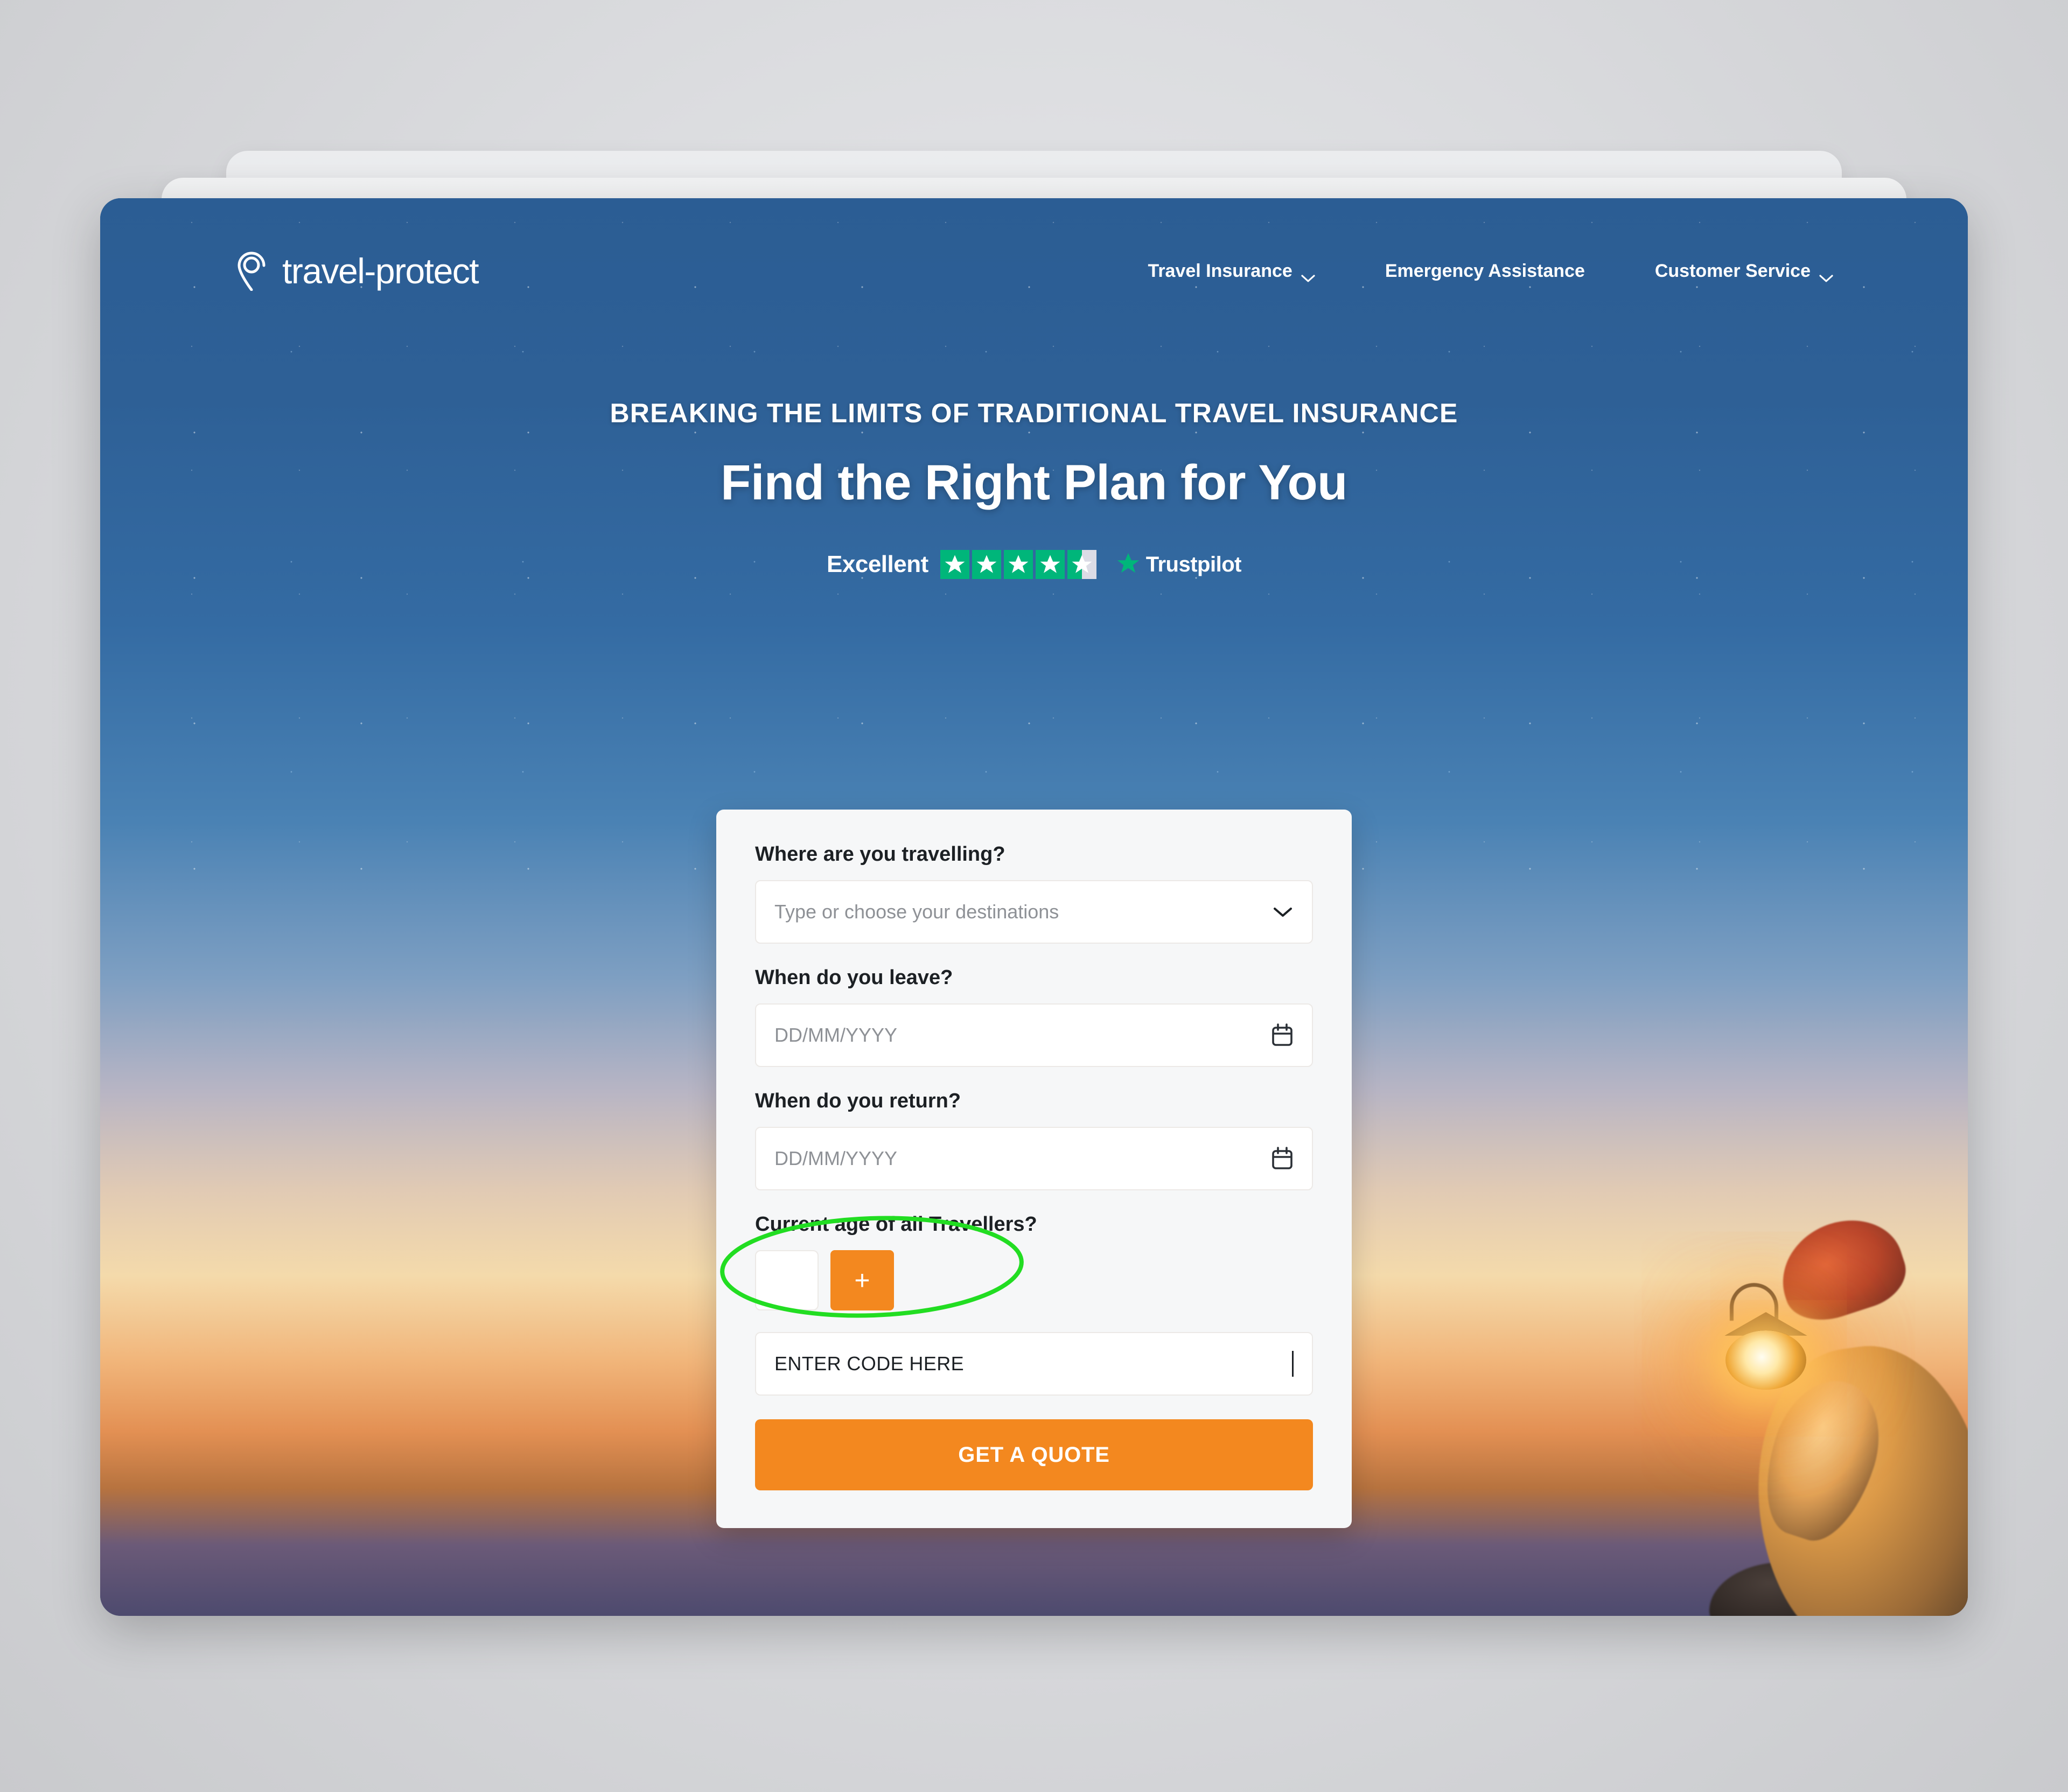  I want to click on nav-label: Emergency Assistance, so click(1485, 270).